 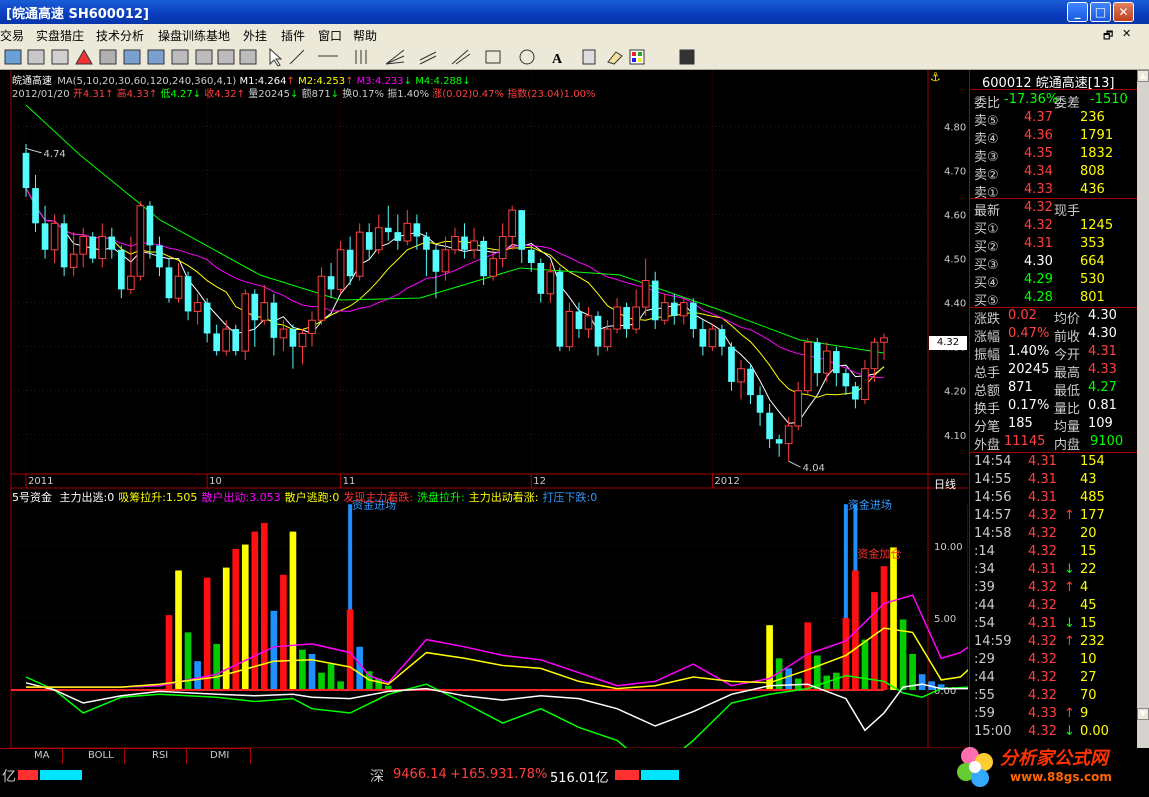 What do you see at coordinates (408, 94) in the screenshot?
I see `bar-amplitude: 振1.40%` at bounding box center [408, 94].